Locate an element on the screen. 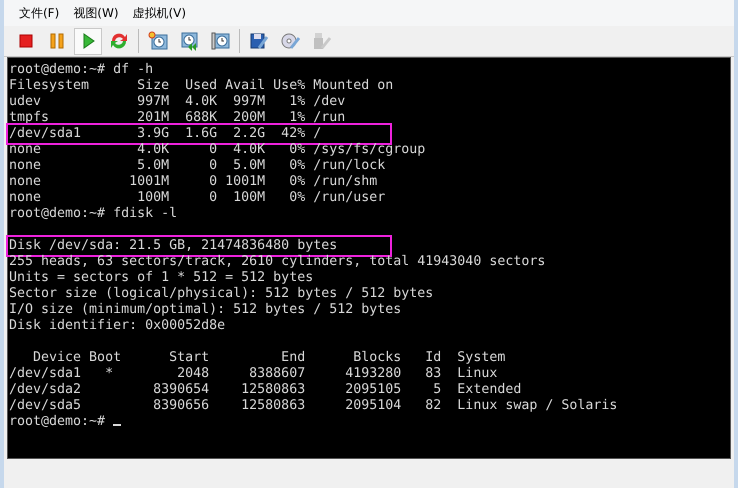 The image size is (738, 488). terminal-line: I/O size (minimum/optimal): 512 bytes / 512 bytes is located at coordinates (205, 310).